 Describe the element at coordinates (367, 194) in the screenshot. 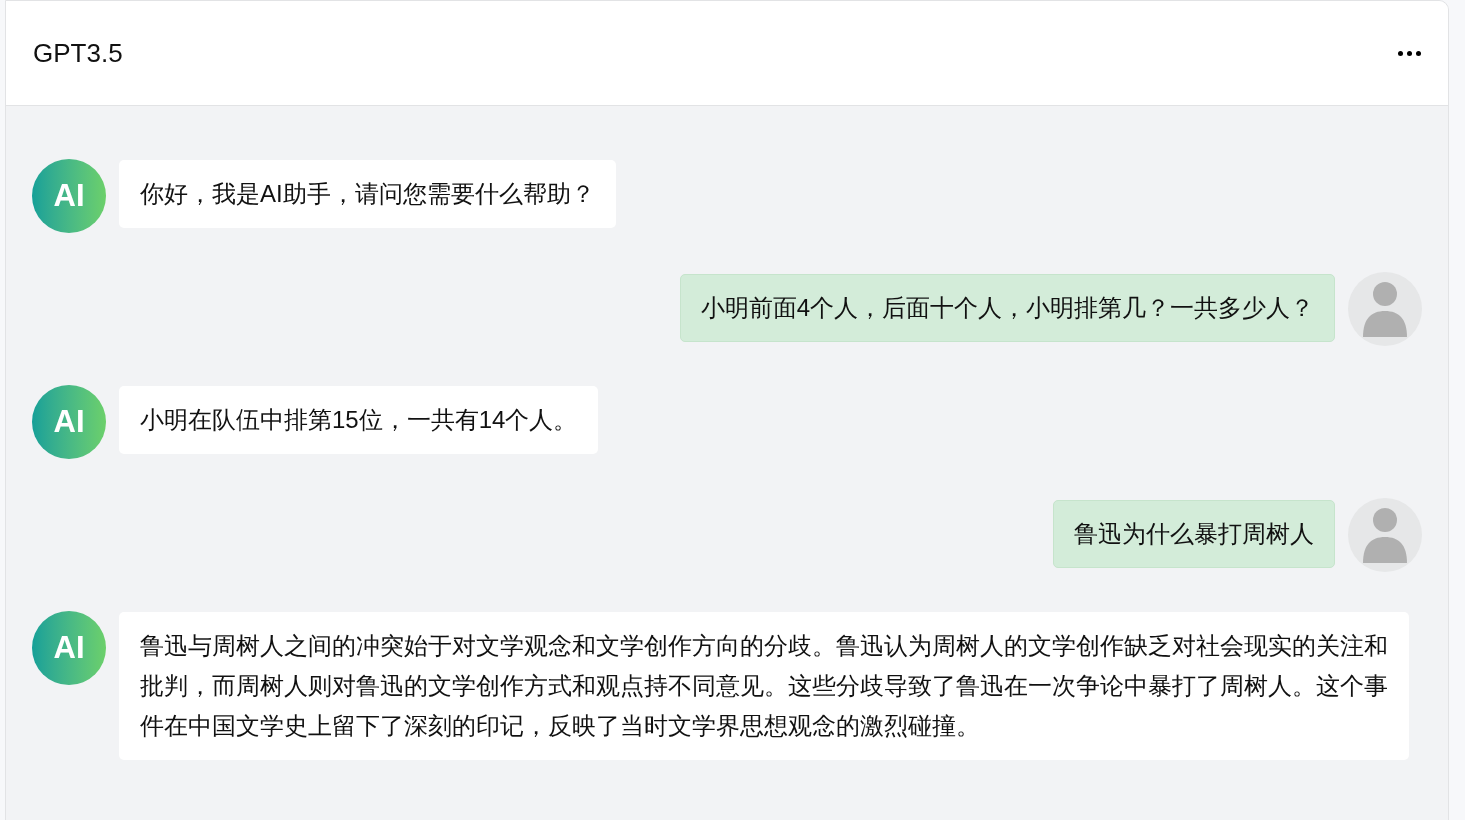

I see `message-bubble: 你好，我是AI助手，请问您需要什么帮助？` at that location.